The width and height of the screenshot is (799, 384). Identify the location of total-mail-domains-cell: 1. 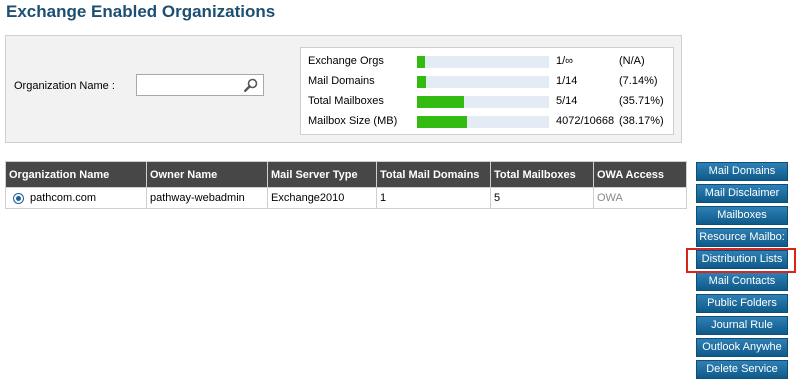
(433, 198).